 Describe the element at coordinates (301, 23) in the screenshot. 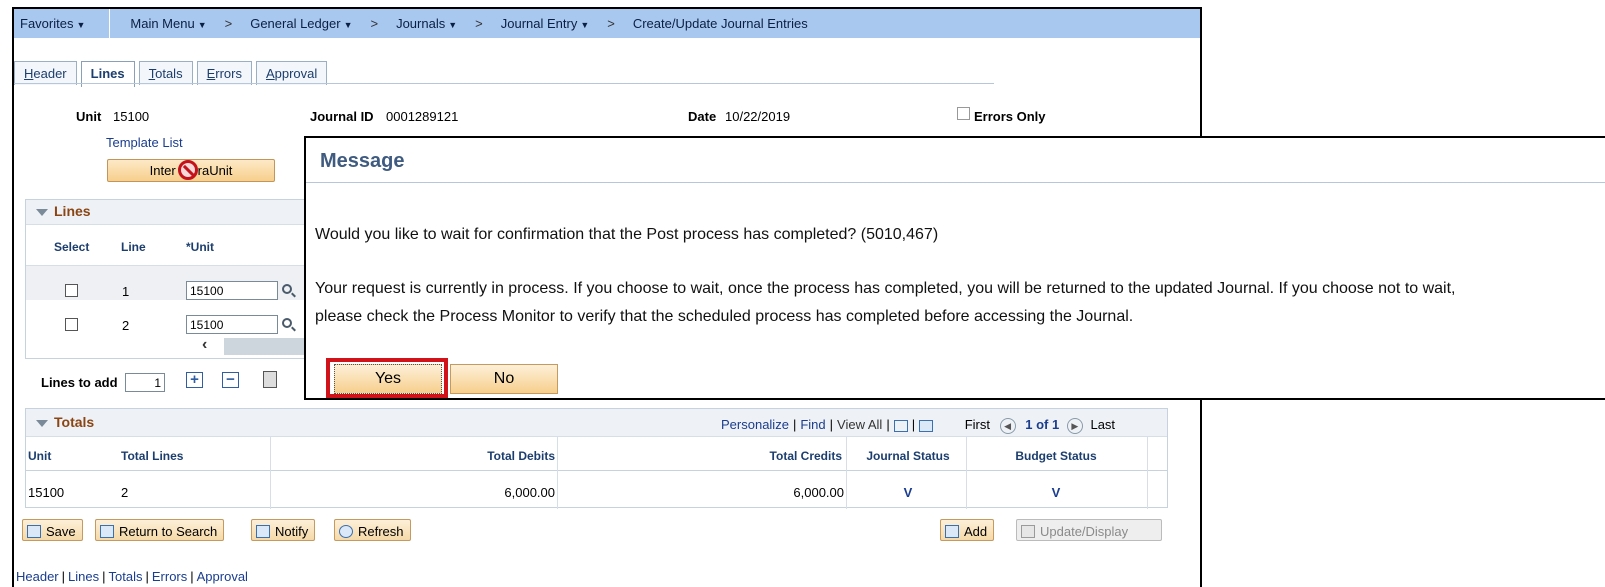

I see `general-ledger-menu: General Ledger ▼` at that location.